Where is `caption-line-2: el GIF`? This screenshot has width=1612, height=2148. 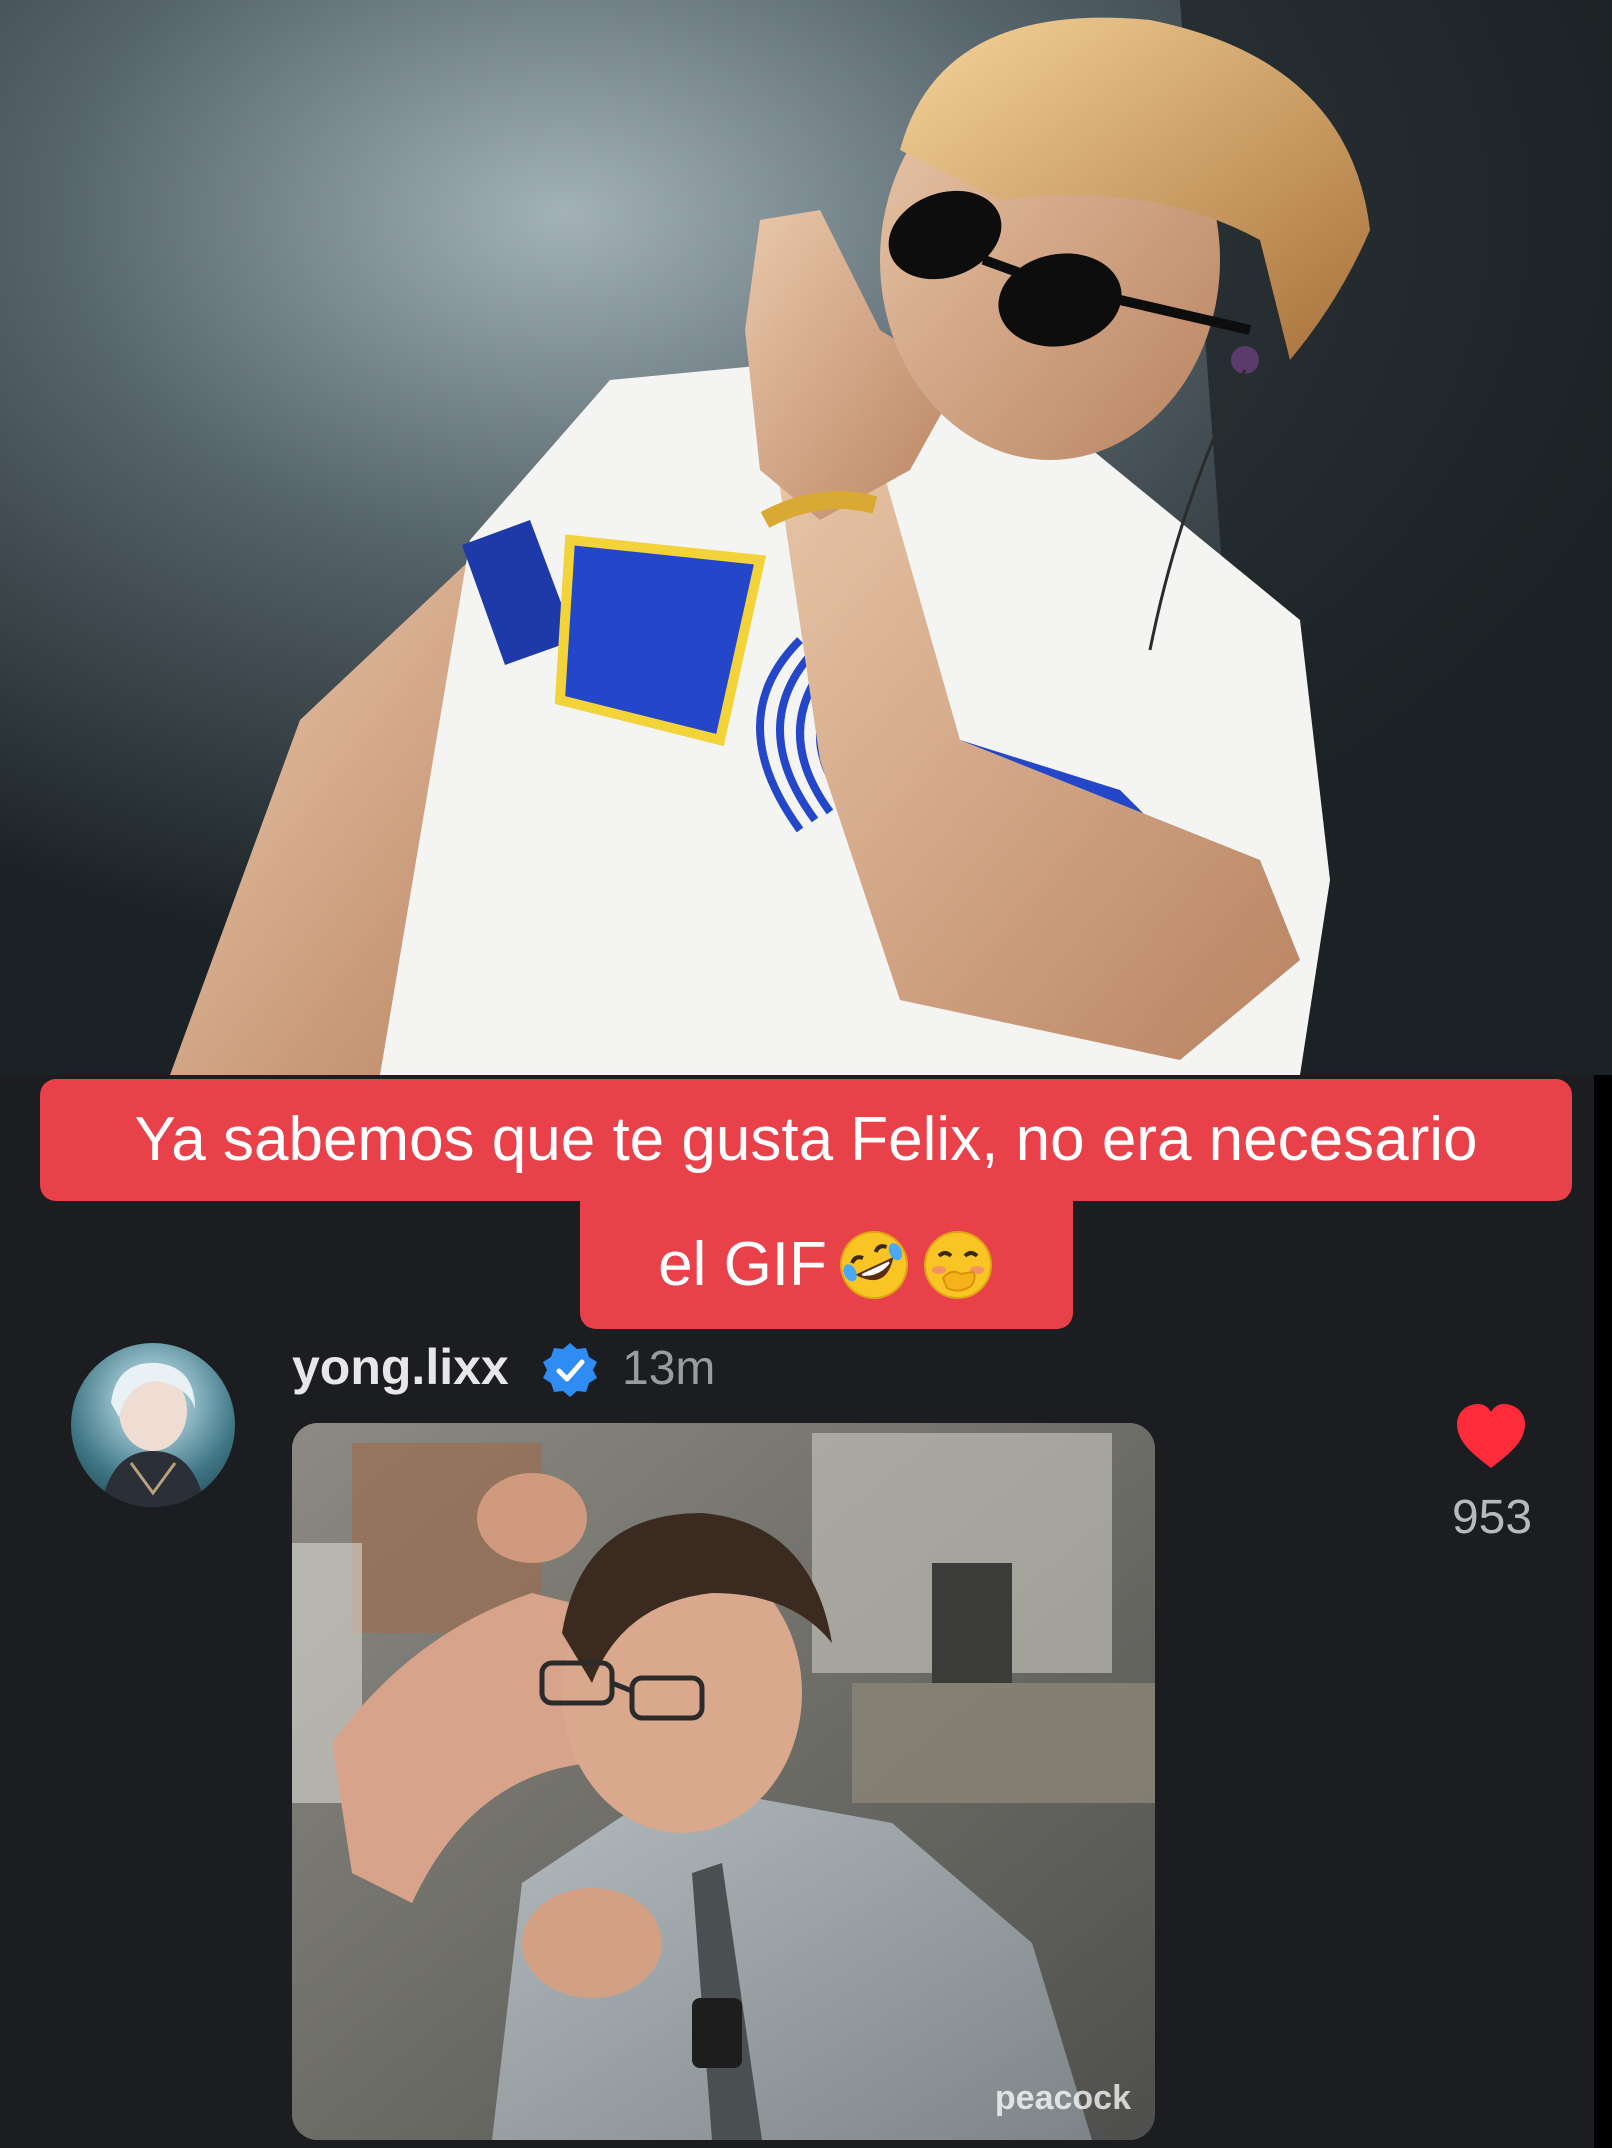
caption-line-2: el GIF is located at coordinates (826, 1265).